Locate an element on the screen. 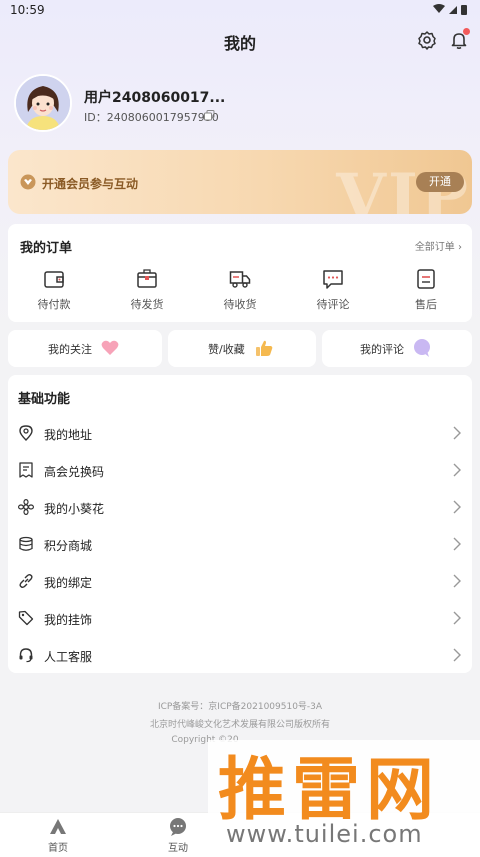 The image size is (480, 857). link-icon is located at coordinates (26, 581).